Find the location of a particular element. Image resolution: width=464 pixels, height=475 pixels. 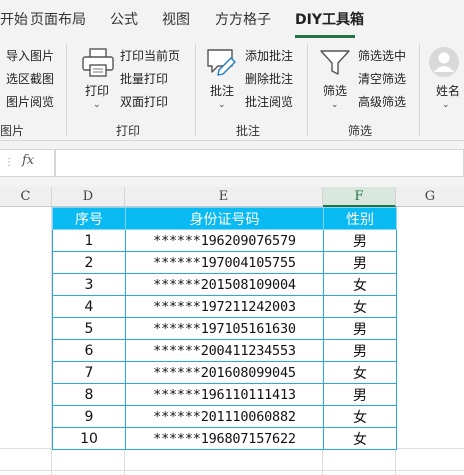

header-gender: 性别 is located at coordinates (360, 218).